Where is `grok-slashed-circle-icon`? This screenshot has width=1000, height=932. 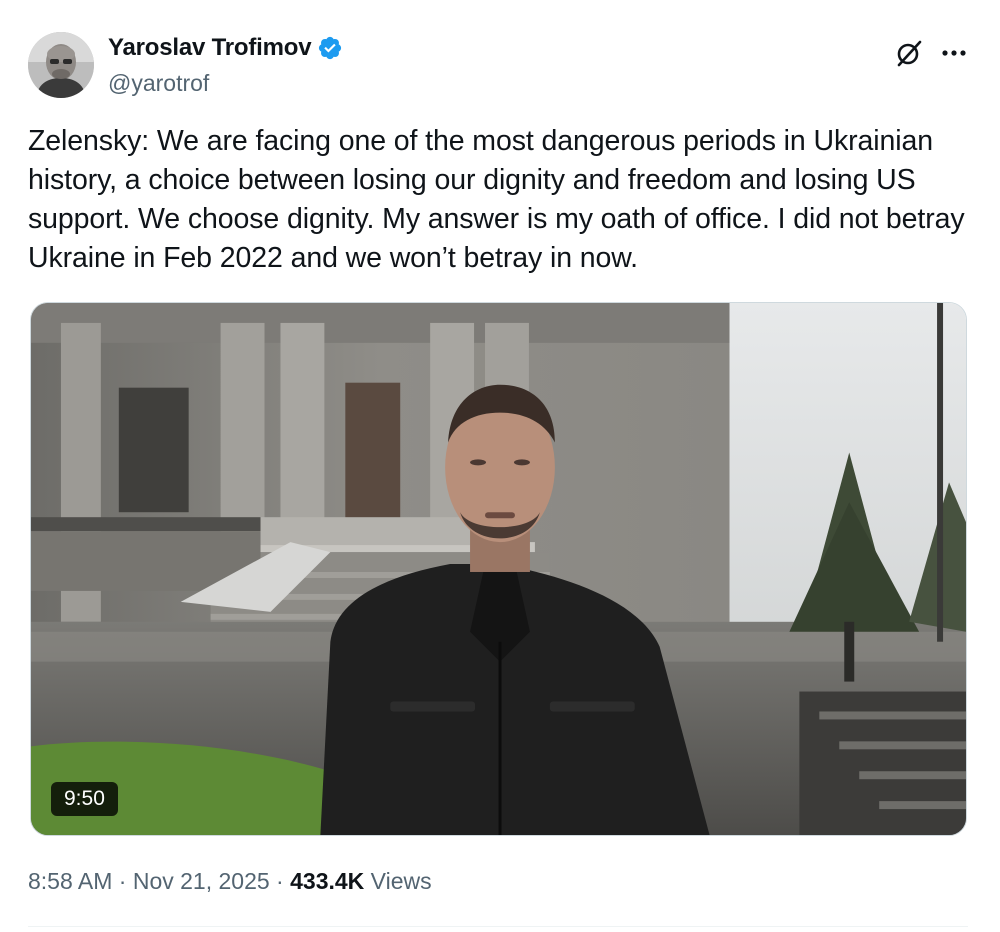
grok-slashed-circle-icon is located at coordinates (909, 53).